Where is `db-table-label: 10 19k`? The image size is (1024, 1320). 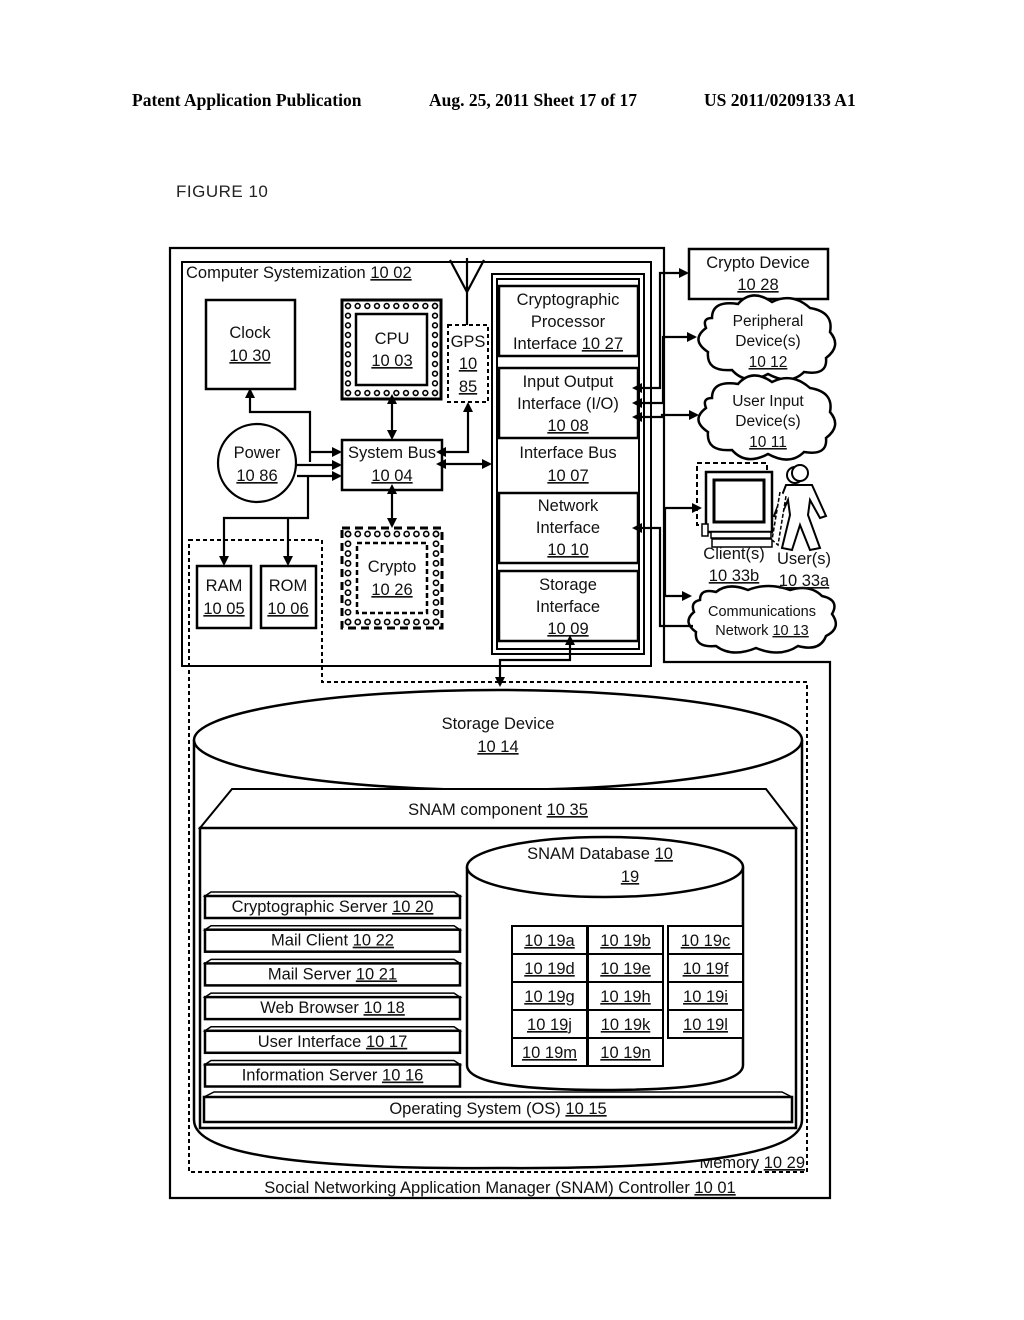
db-table-label: 10 19k is located at coordinates (626, 1025).